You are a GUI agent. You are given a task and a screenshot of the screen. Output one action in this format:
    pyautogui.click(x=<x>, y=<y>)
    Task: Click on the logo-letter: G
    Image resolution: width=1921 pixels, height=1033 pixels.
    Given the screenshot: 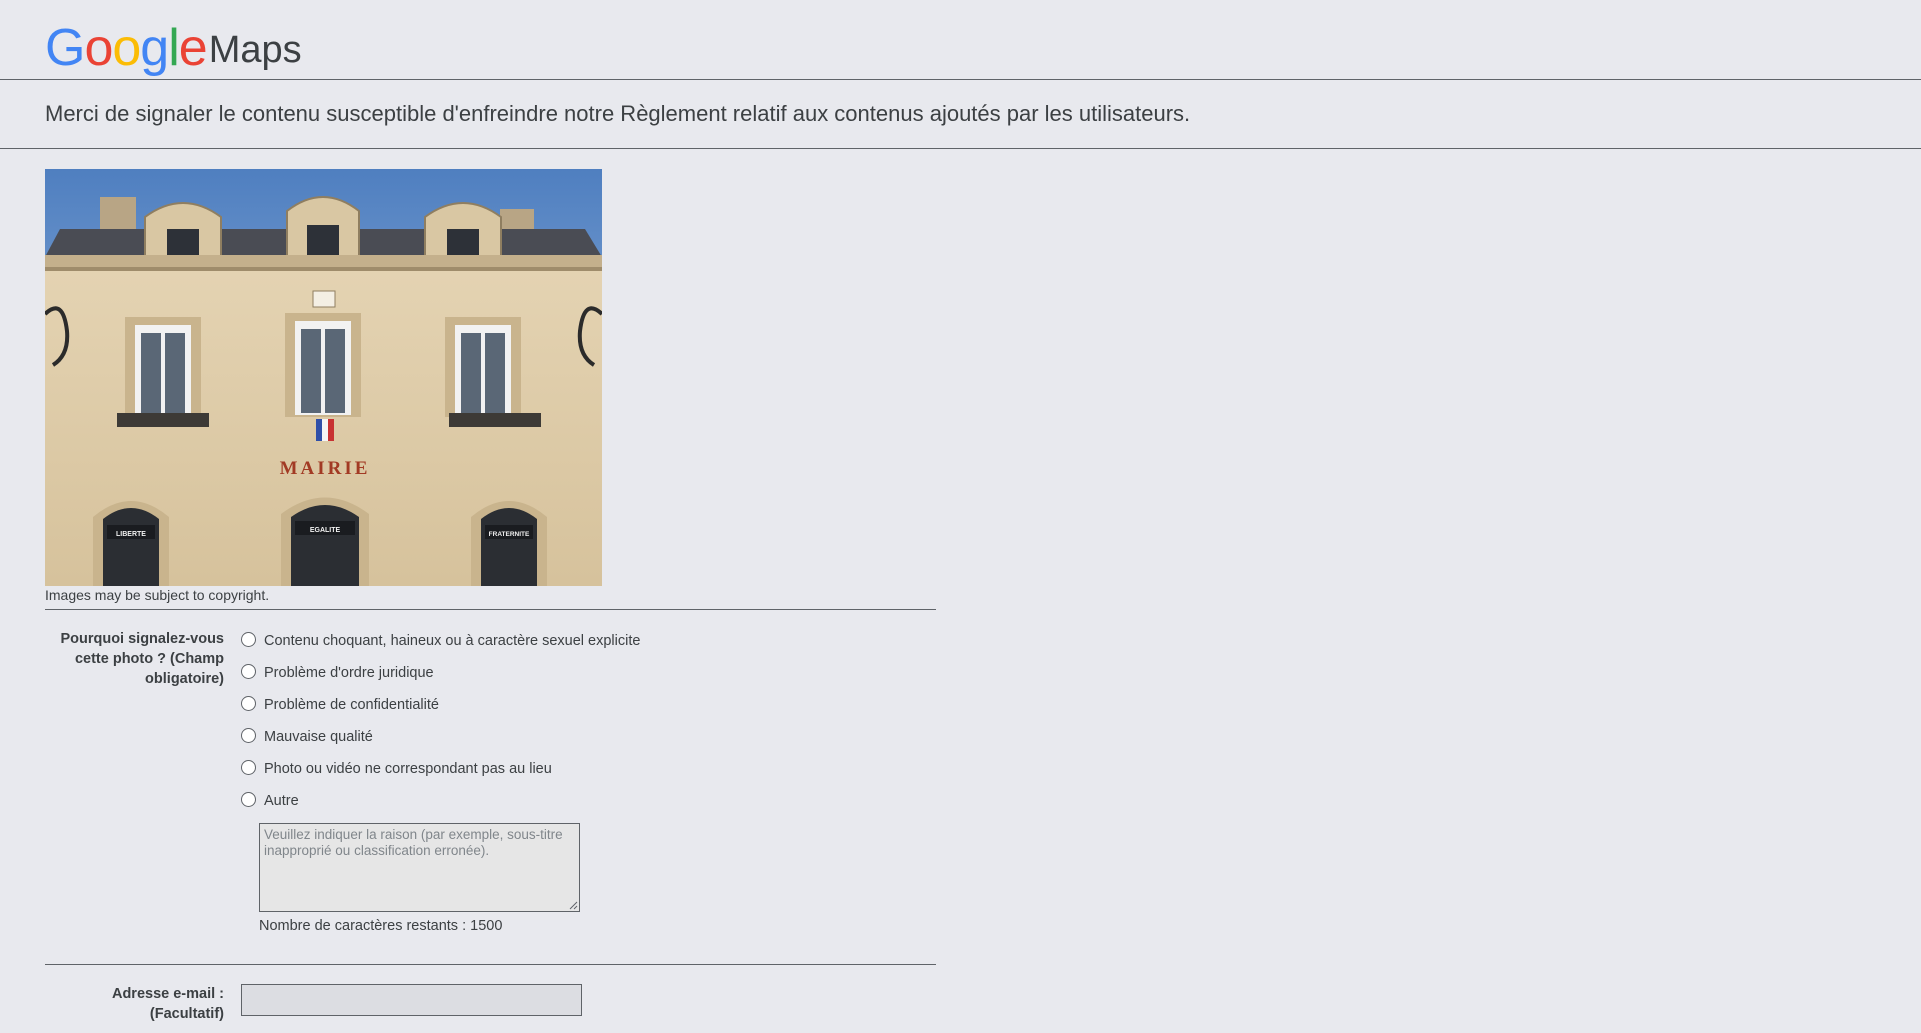 What is the action you would take?
    pyautogui.click(x=65, y=48)
    